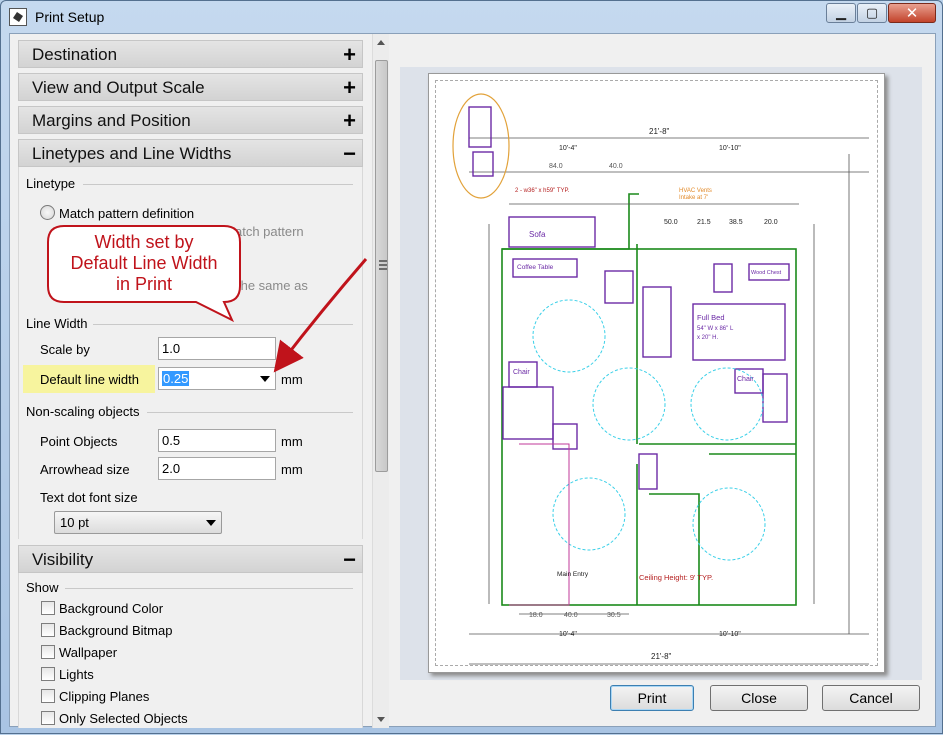 The image size is (943, 735). What do you see at coordinates (70, 17) in the screenshot?
I see `window-title: Print Setup` at bounding box center [70, 17].